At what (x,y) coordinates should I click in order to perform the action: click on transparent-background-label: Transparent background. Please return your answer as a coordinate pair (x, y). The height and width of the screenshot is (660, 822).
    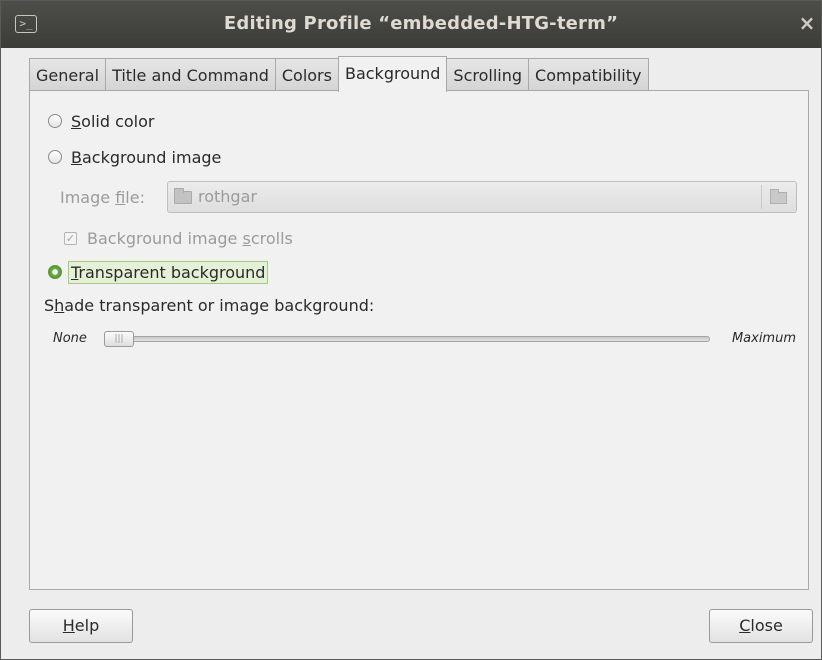
    Looking at the image, I should click on (168, 272).